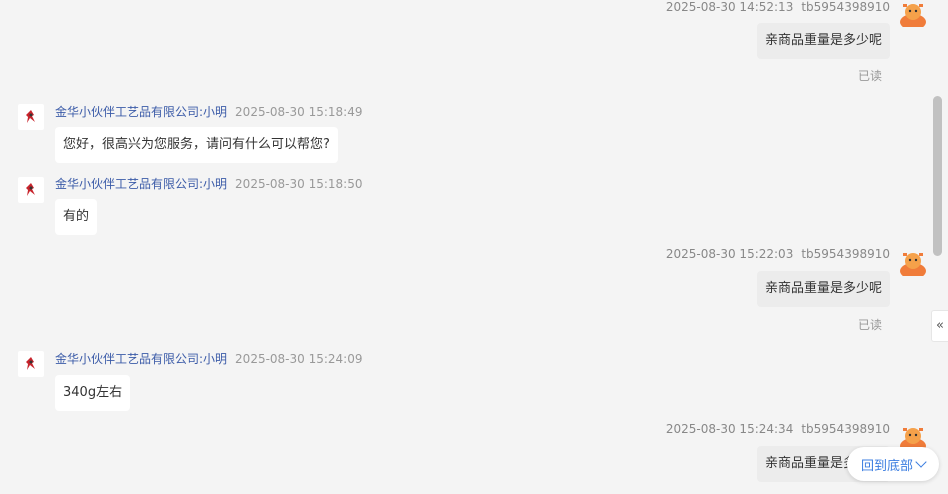 The height and width of the screenshot is (494, 948). What do you see at coordinates (729, 254) in the screenshot?
I see `message-time: 2025-08-30 15:22:03` at bounding box center [729, 254].